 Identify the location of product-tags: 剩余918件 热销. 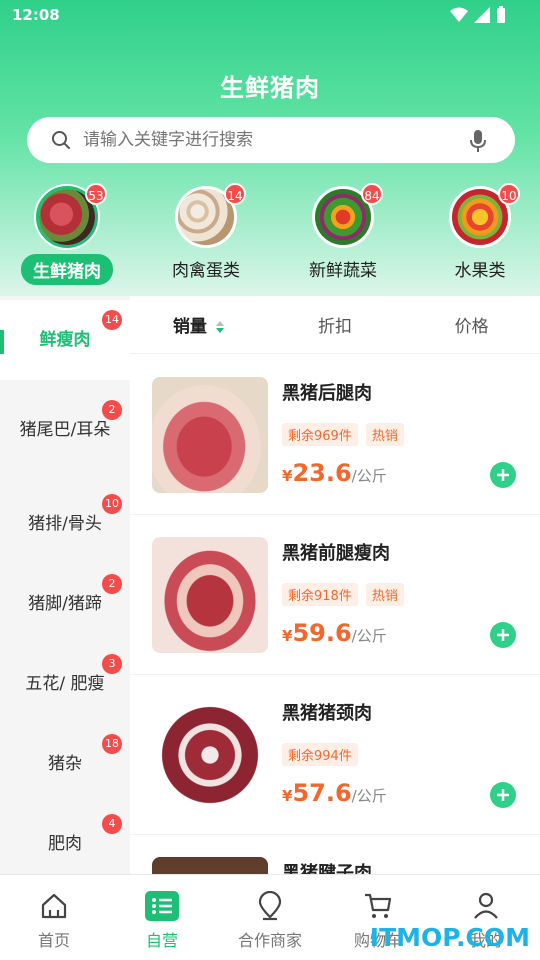
(343, 594).